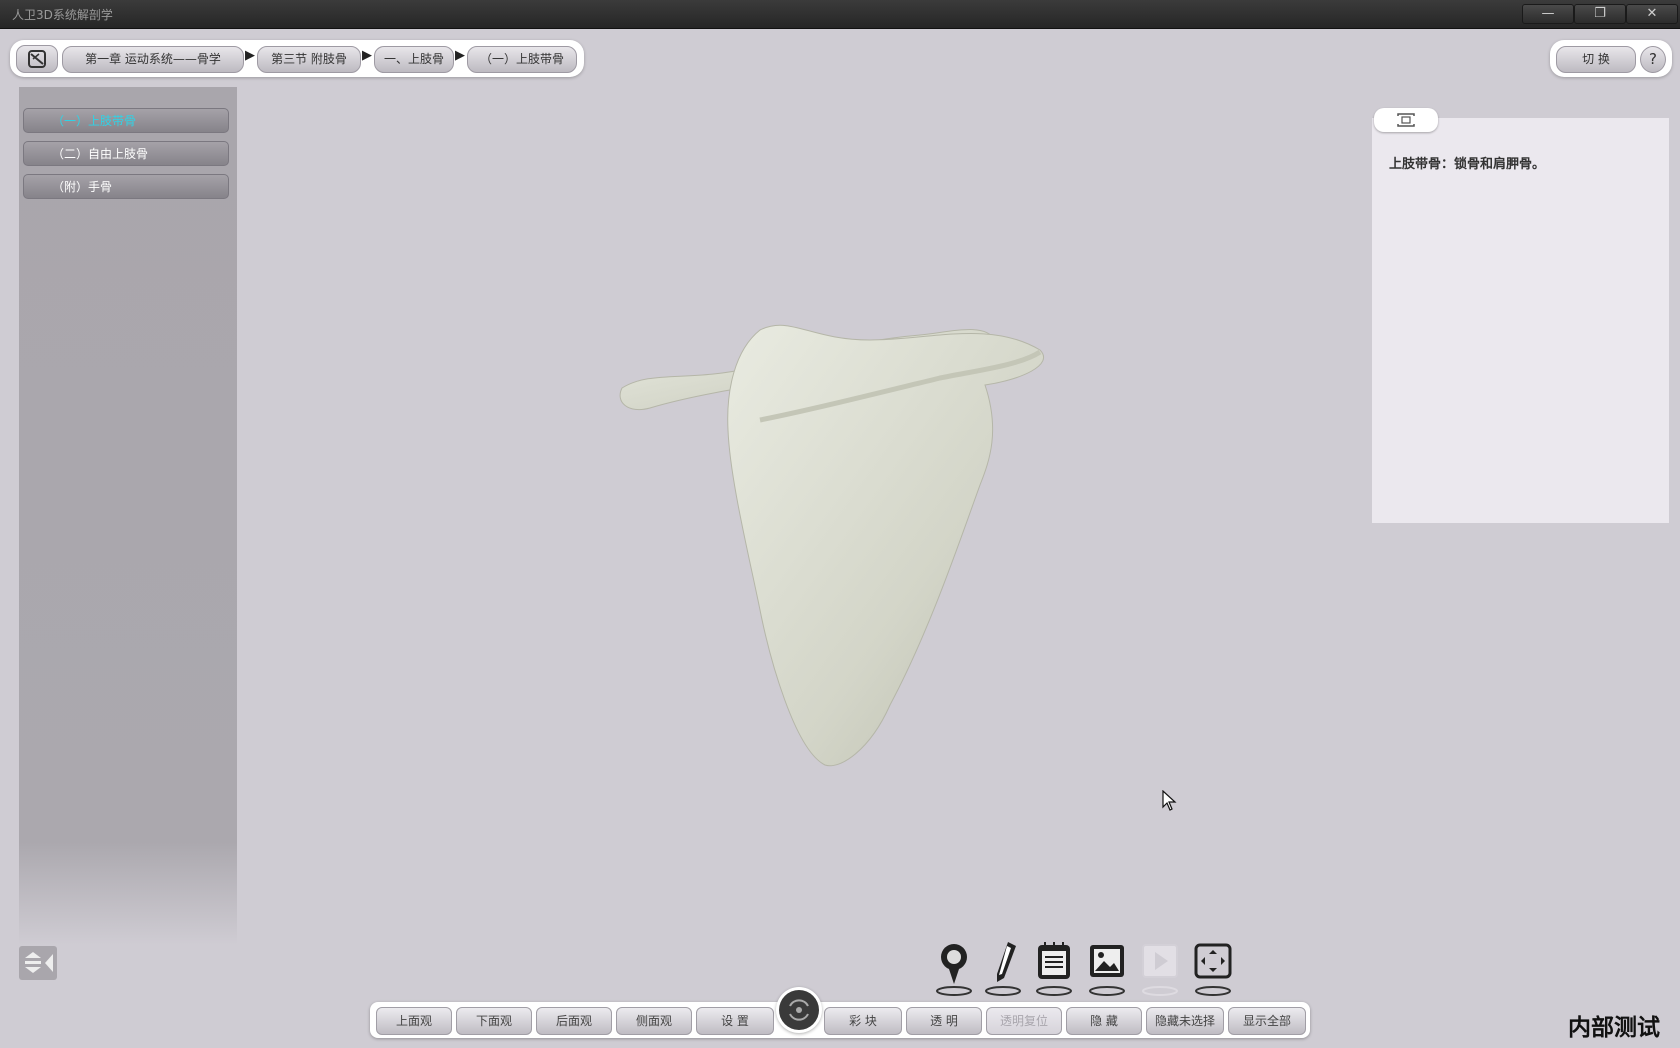  Describe the element at coordinates (126, 186) in the screenshot. I see `sidebar-item-hand-bones: （附）手骨` at that location.